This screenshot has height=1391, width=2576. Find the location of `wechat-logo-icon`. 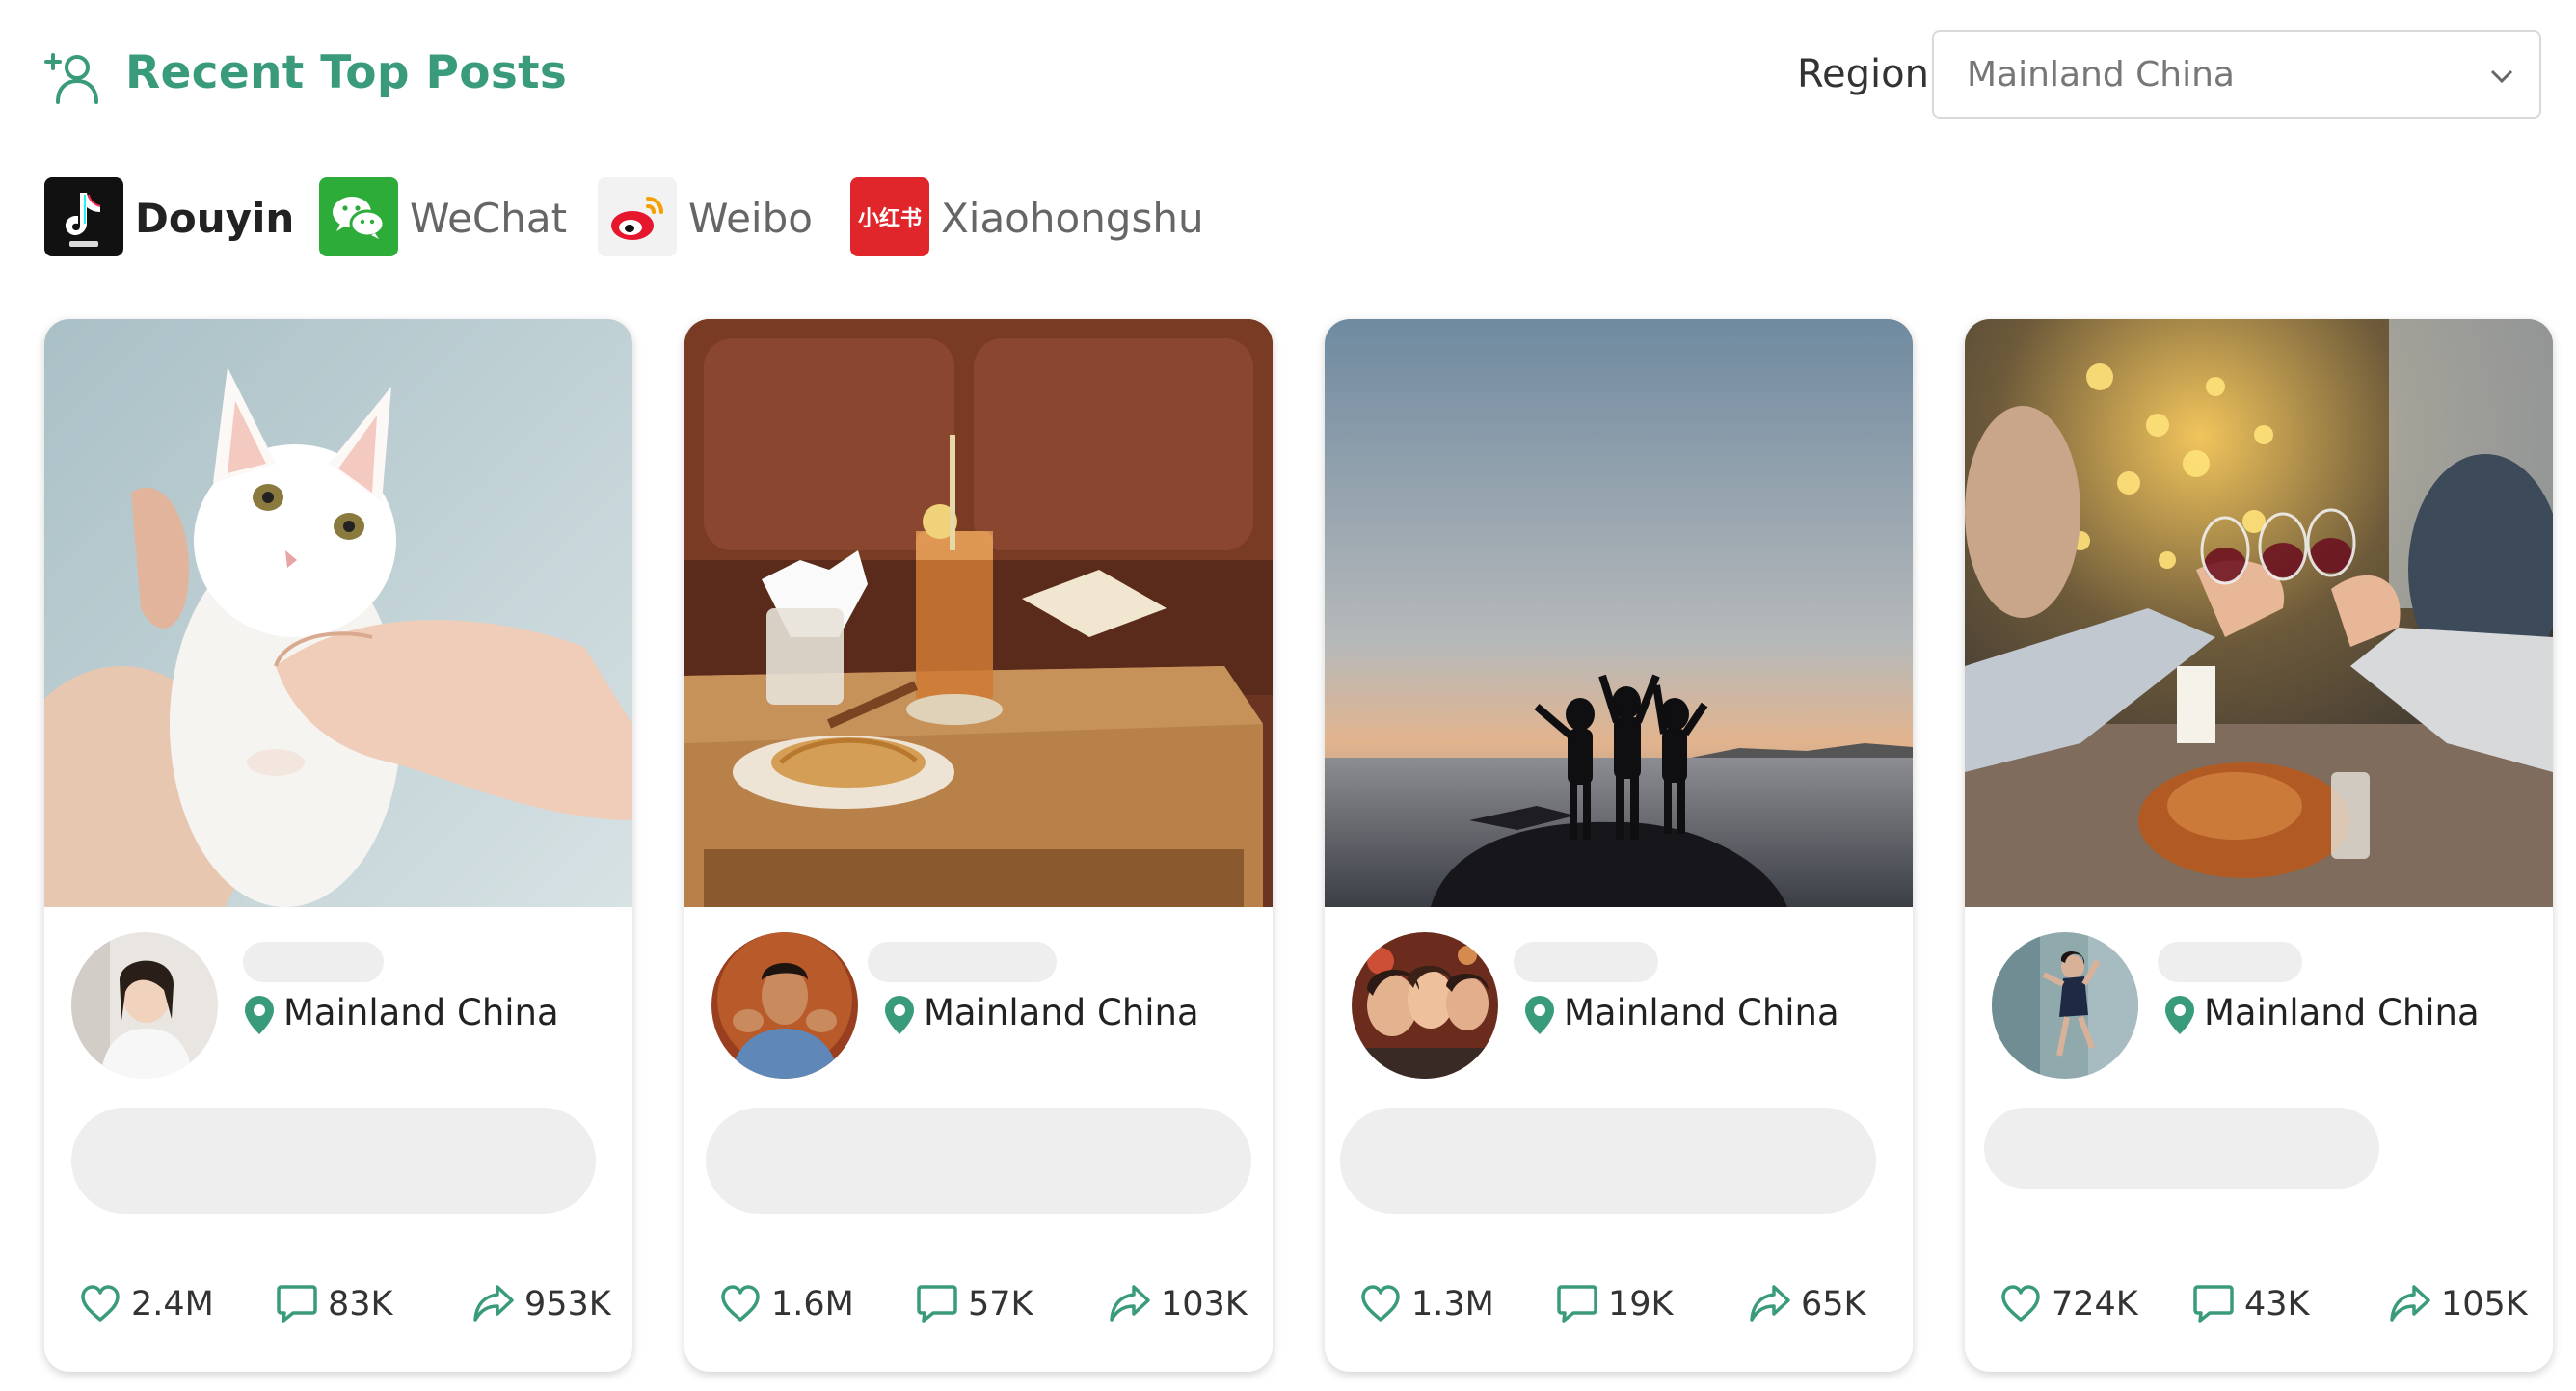

wechat-logo-icon is located at coordinates (359, 217).